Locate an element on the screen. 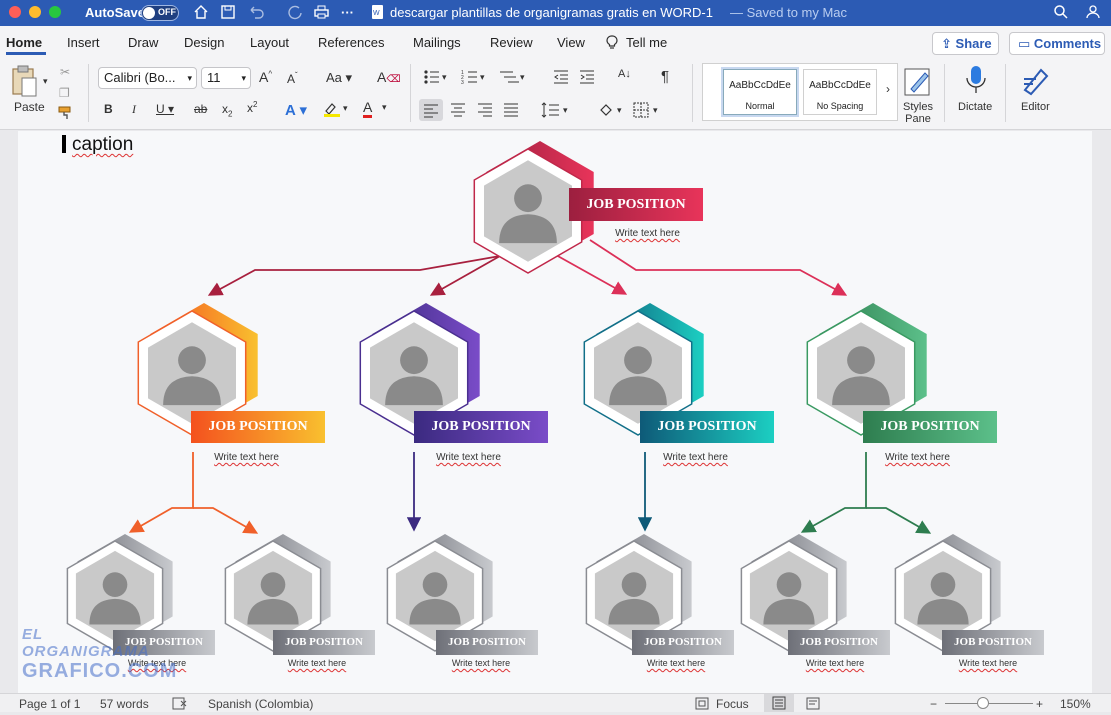  watermark-logo: EL ORGANIGRAMA GRAFICO.COM is located at coordinates (100, 656).